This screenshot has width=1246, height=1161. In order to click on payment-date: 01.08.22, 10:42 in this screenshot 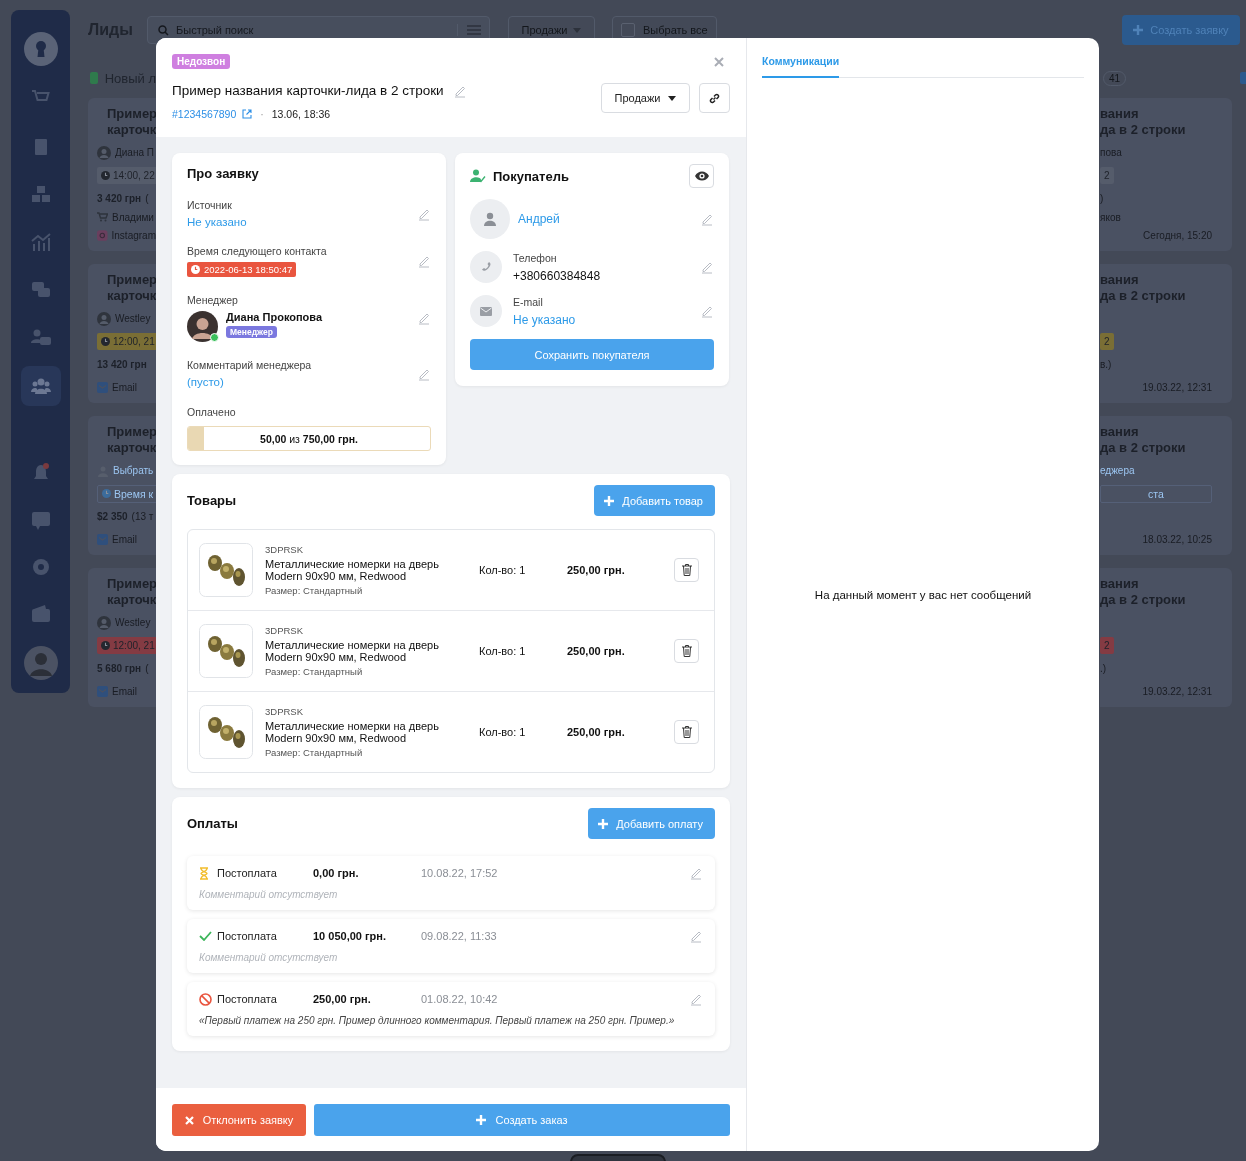, I will do `click(460, 999)`.